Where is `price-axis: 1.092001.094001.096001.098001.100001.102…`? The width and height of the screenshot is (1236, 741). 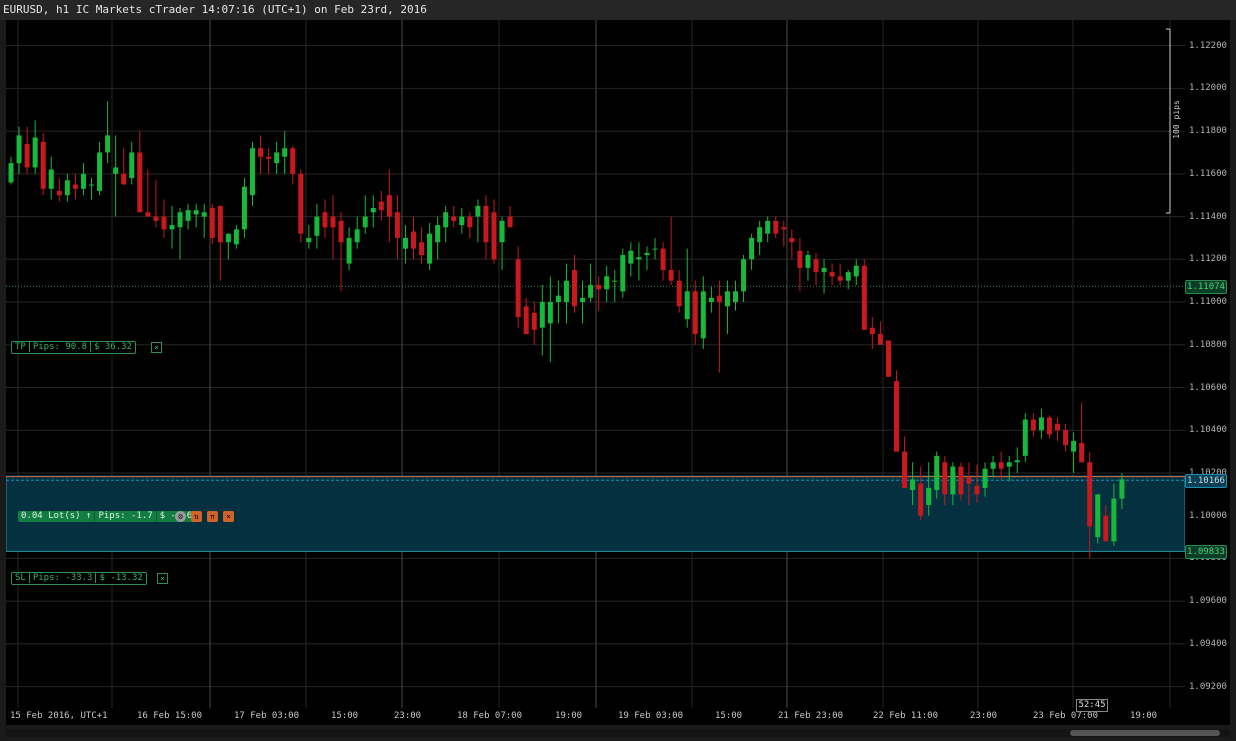 price-axis: 1.092001.094001.096001.098001.100001.102… is located at coordinates (1207, 364).